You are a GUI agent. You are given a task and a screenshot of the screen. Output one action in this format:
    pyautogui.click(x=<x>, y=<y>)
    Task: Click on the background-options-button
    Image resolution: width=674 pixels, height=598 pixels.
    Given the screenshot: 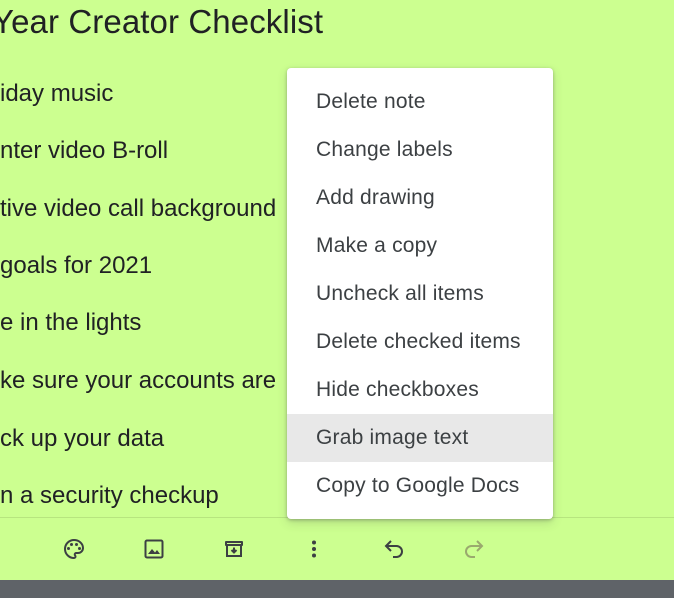 What is the action you would take?
    pyautogui.click(x=74, y=549)
    